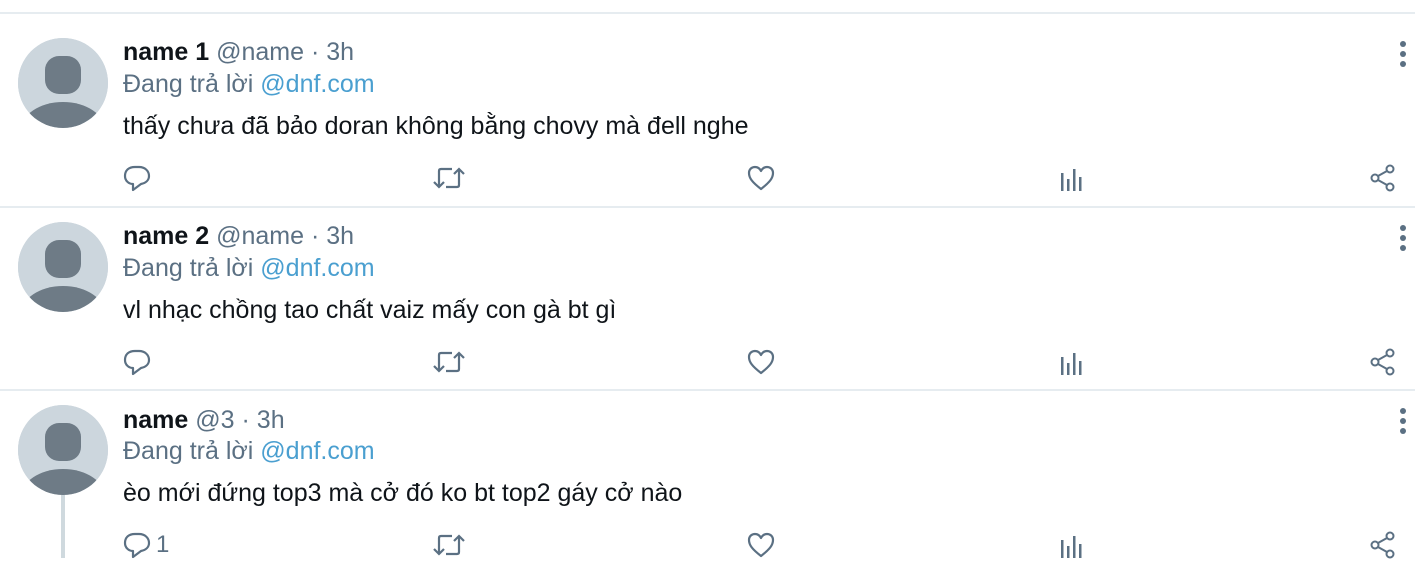 The width and height of the screenshot is (1415, 565). I want to click on reply-count: 1, so click(163, 544).